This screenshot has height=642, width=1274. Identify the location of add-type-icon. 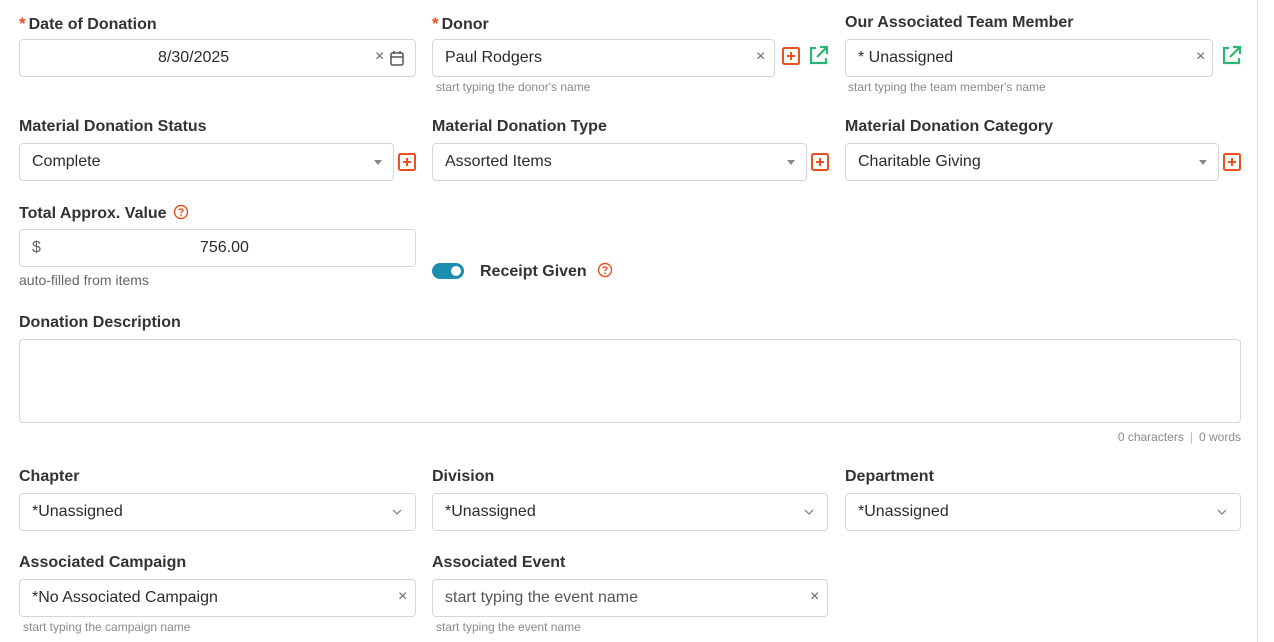
(820, 164).